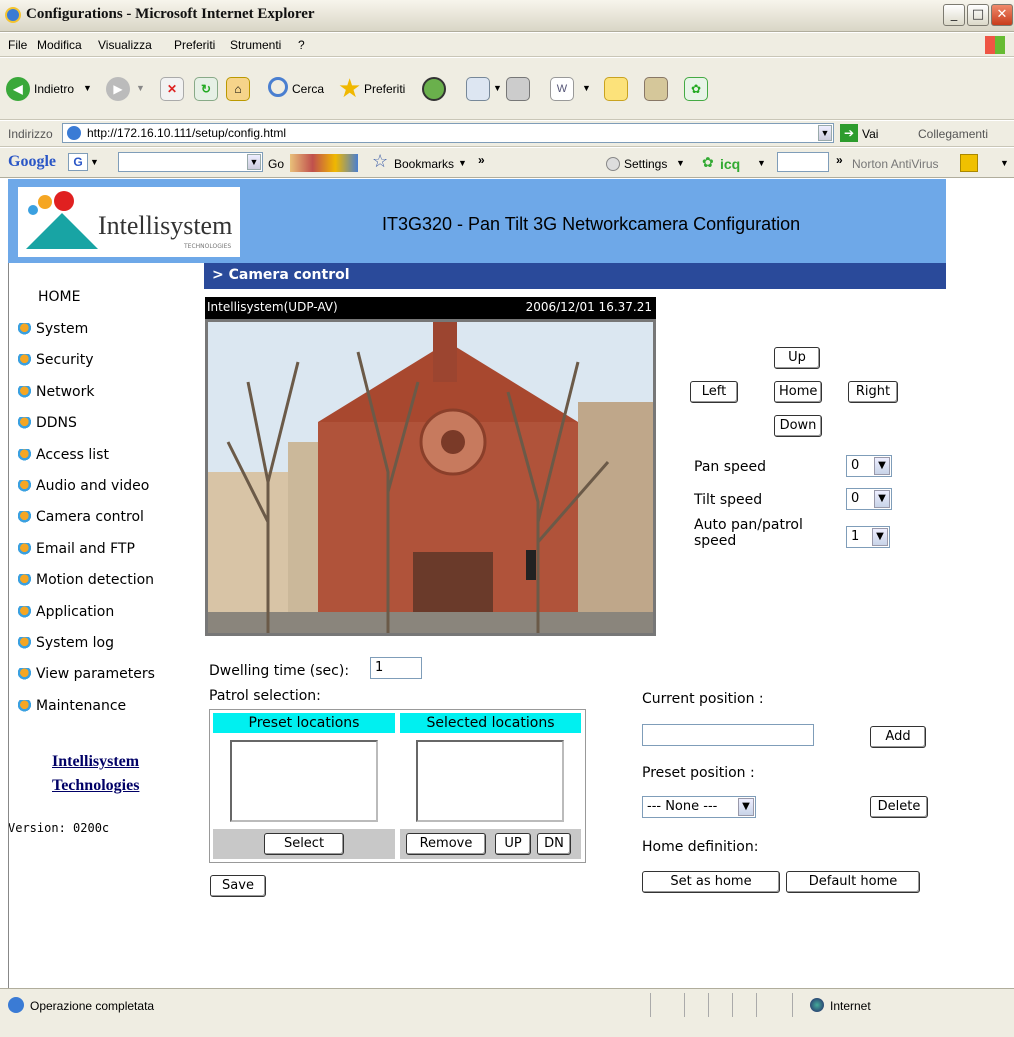  What do you see at coordinates (798, 426) in the screenshot?
I see `pan-down-button: Down` at bounding box center [798, 426].